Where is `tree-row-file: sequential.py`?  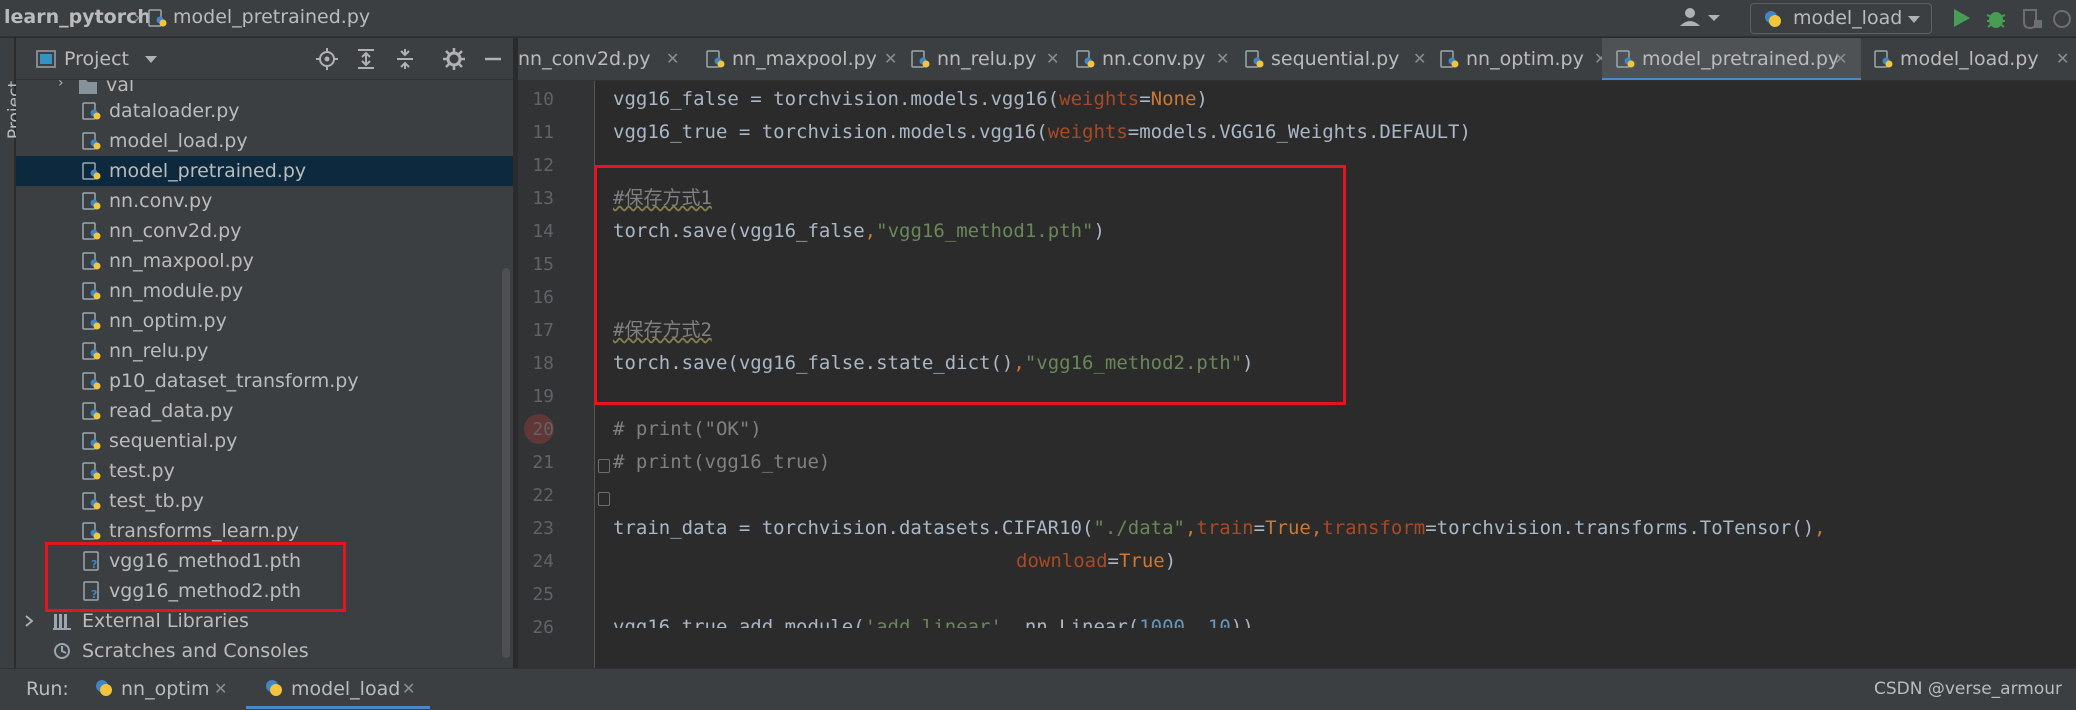 tree-row-file: sequential.py is located at coordinates (264, 441).